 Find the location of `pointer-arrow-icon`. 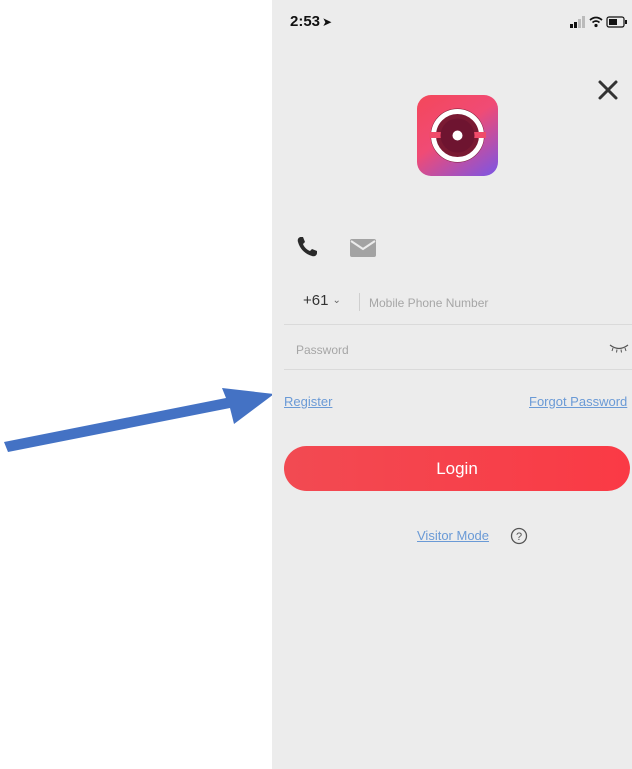

pointer-arrow-icon is located at coordinates (139, 420).